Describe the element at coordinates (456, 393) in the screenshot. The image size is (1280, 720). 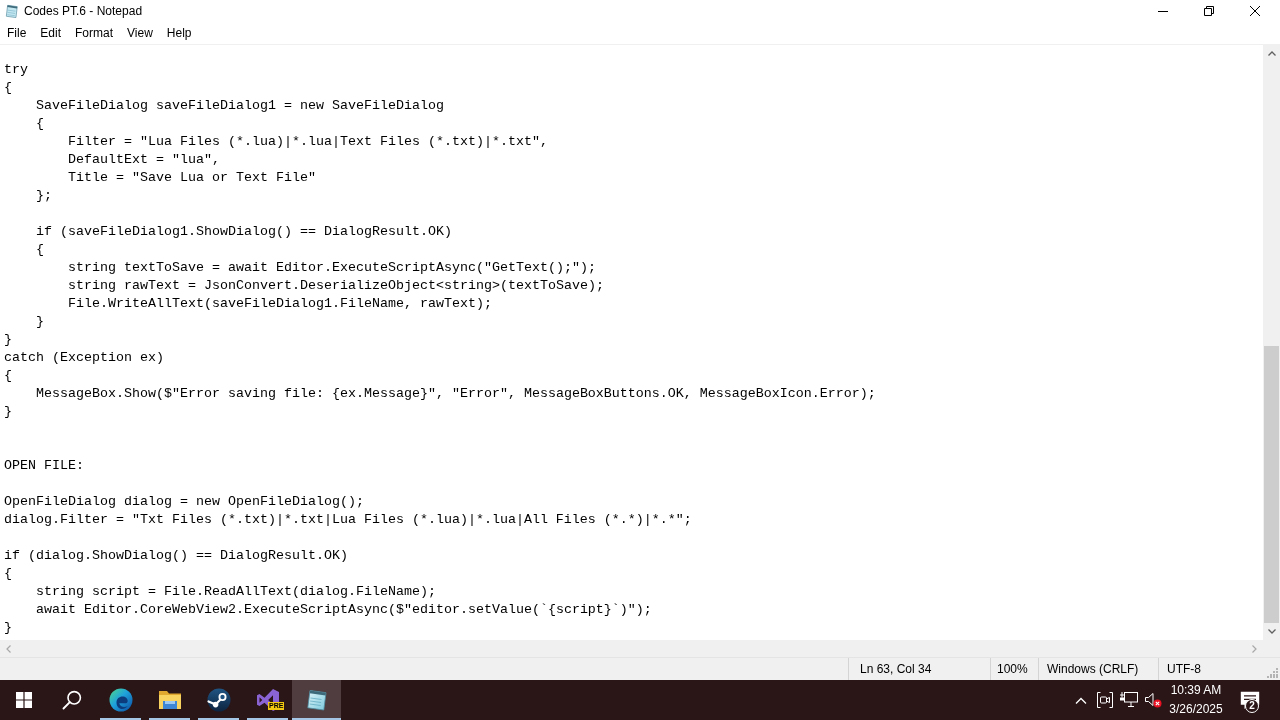
I see `code-line: MessageBox.Show($"Error saving file: {ex.Message}", "Error", MessageBoxButtons.OK, MessageBoxIcon.Error);` at that location.